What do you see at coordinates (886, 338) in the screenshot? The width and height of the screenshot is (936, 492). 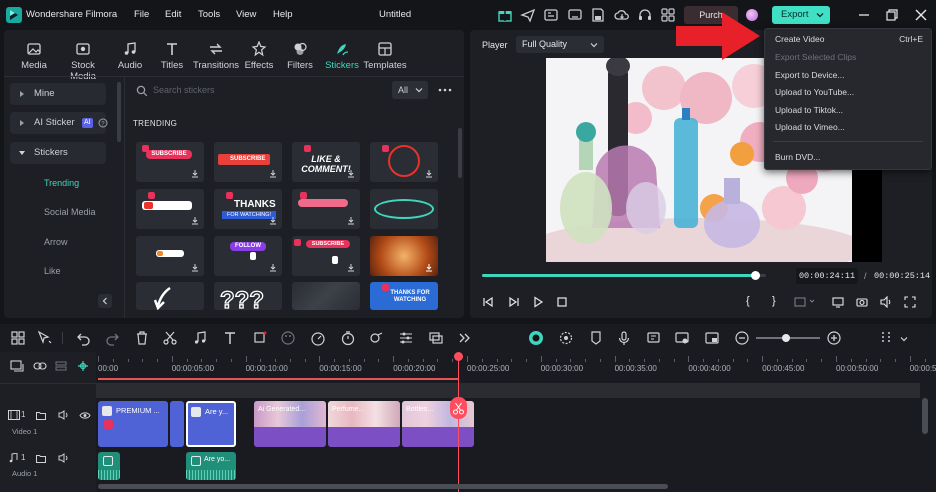 I see `timeline-layout-icon` at bounding box center [886, 338].